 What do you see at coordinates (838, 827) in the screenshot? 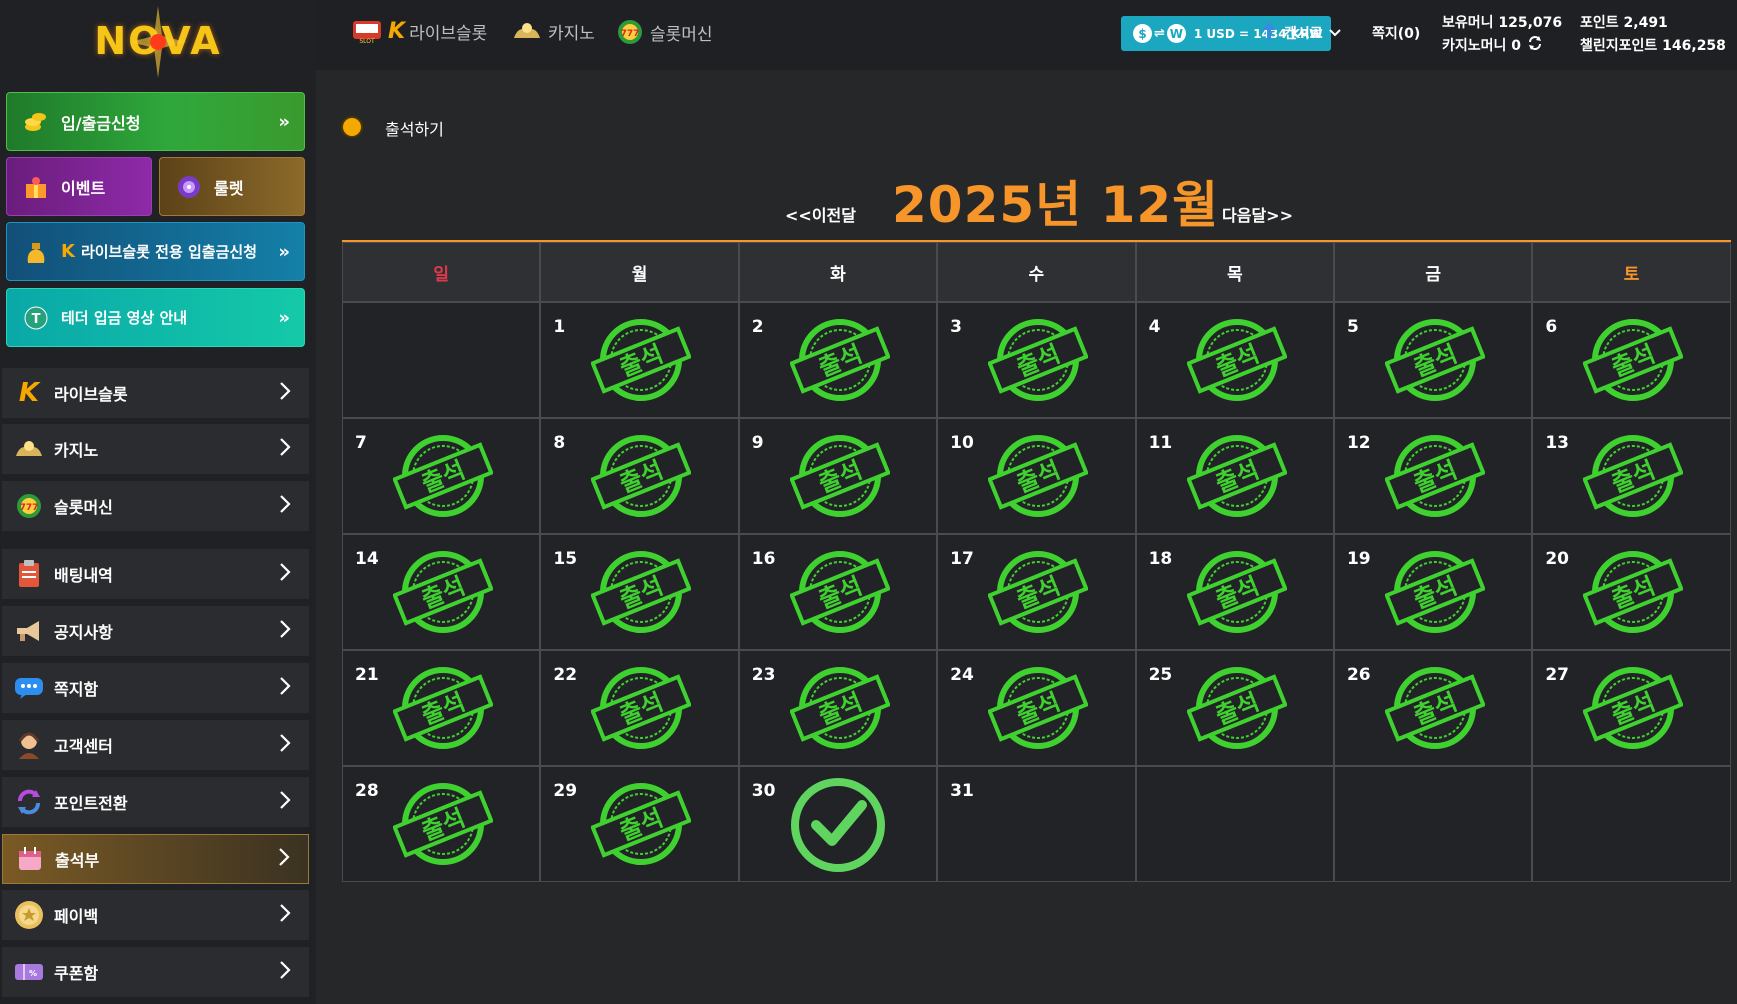
I see `check-icon` at bounding box center [838, 827].